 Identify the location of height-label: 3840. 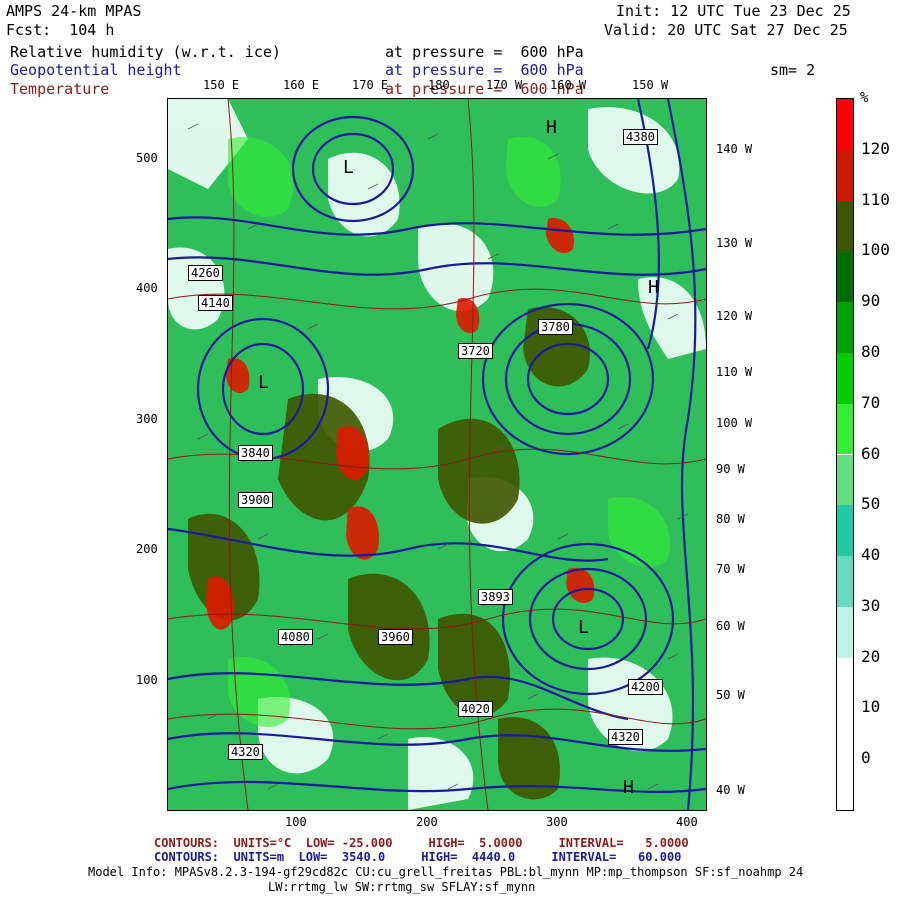
(255, 453).